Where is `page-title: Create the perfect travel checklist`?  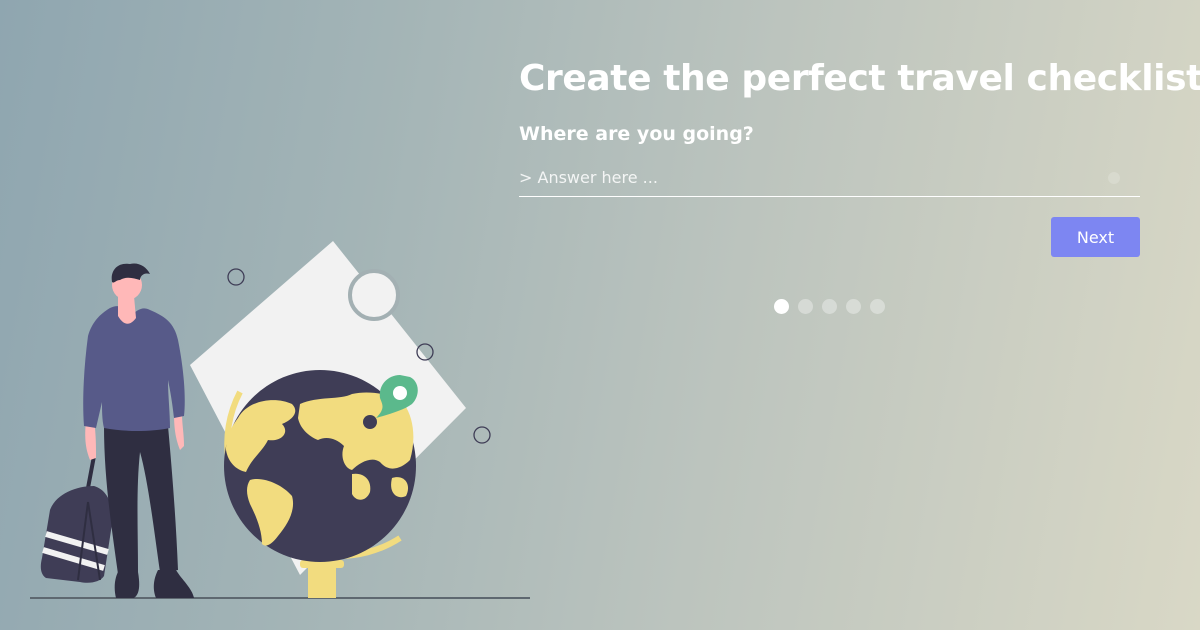
page-title: Create the perfect travel checklist is located at coordinates (859, 78).